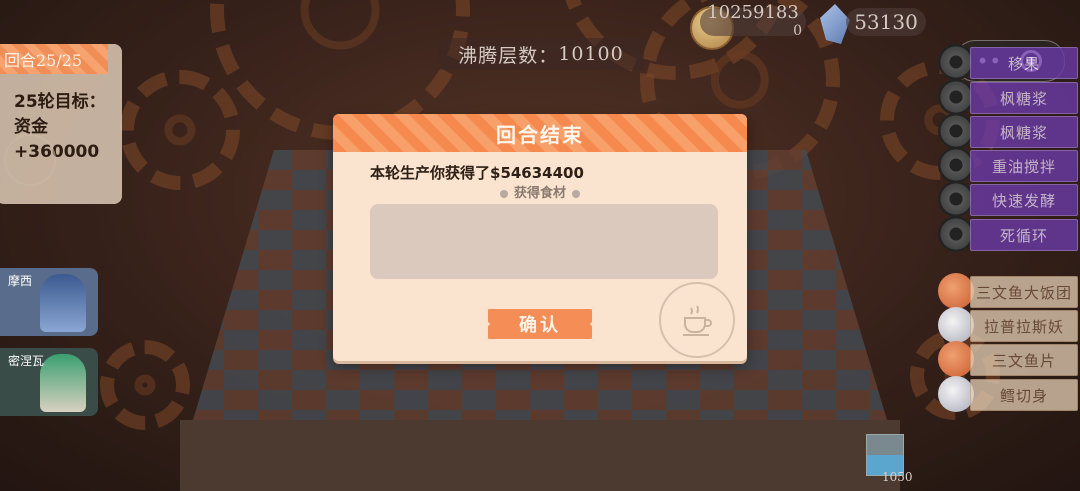  What do you see at coordinates (20, 281) in the screenshot?
I see `character-name: 摩西` at bounding box center [20, 281].